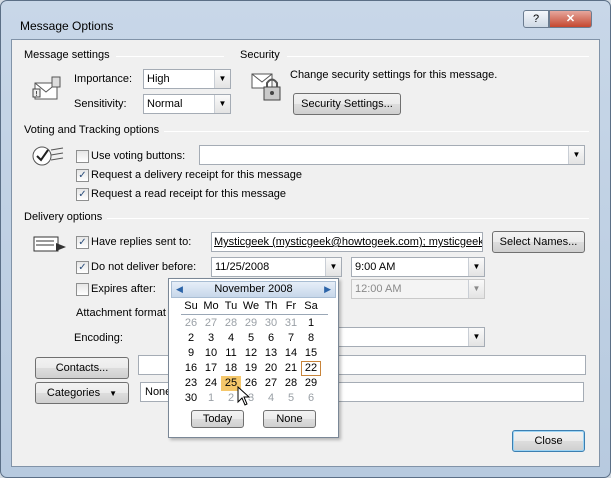  I want to click on weekday-label: Fr, so click(291, 306).